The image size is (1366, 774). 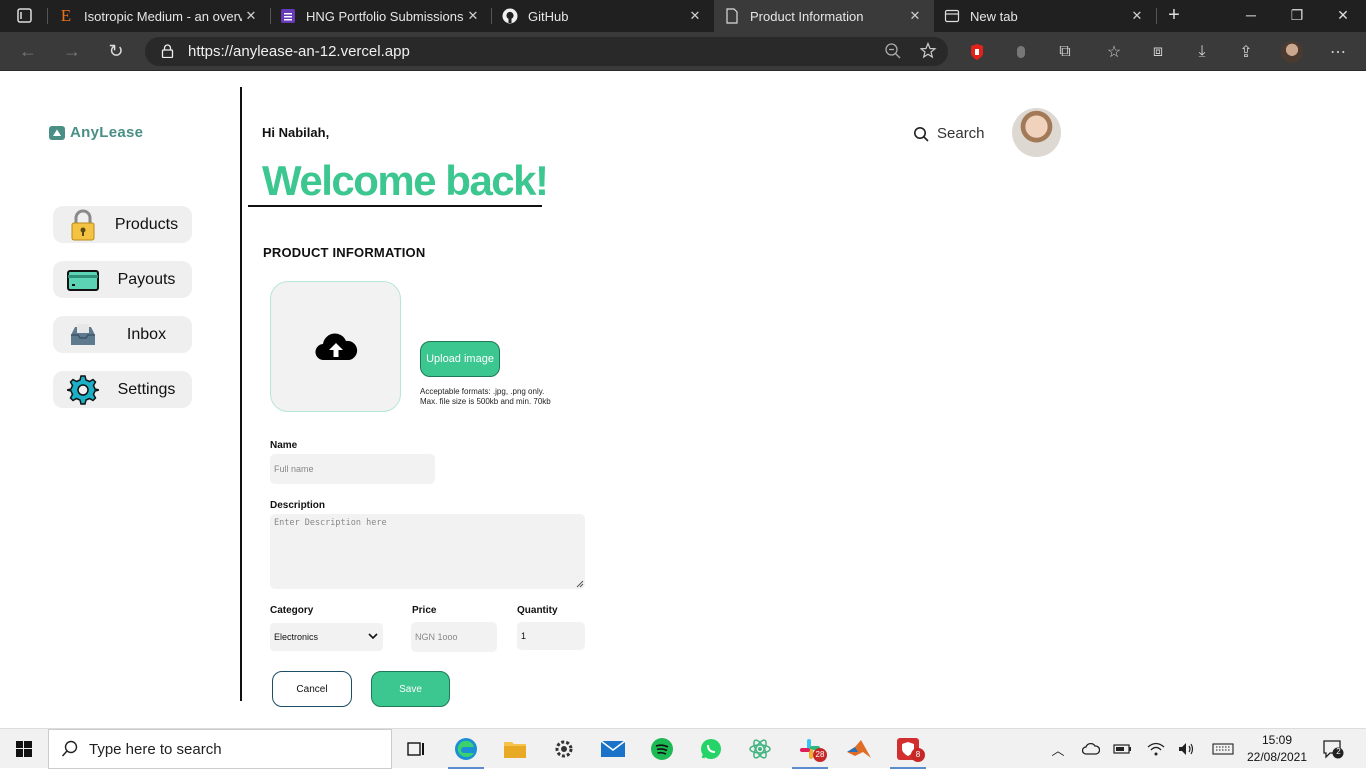 What do you see at coordinates (807, 16) in the screenshot?
I see `tab-title: Product Information` at bounding box center [807, 16].